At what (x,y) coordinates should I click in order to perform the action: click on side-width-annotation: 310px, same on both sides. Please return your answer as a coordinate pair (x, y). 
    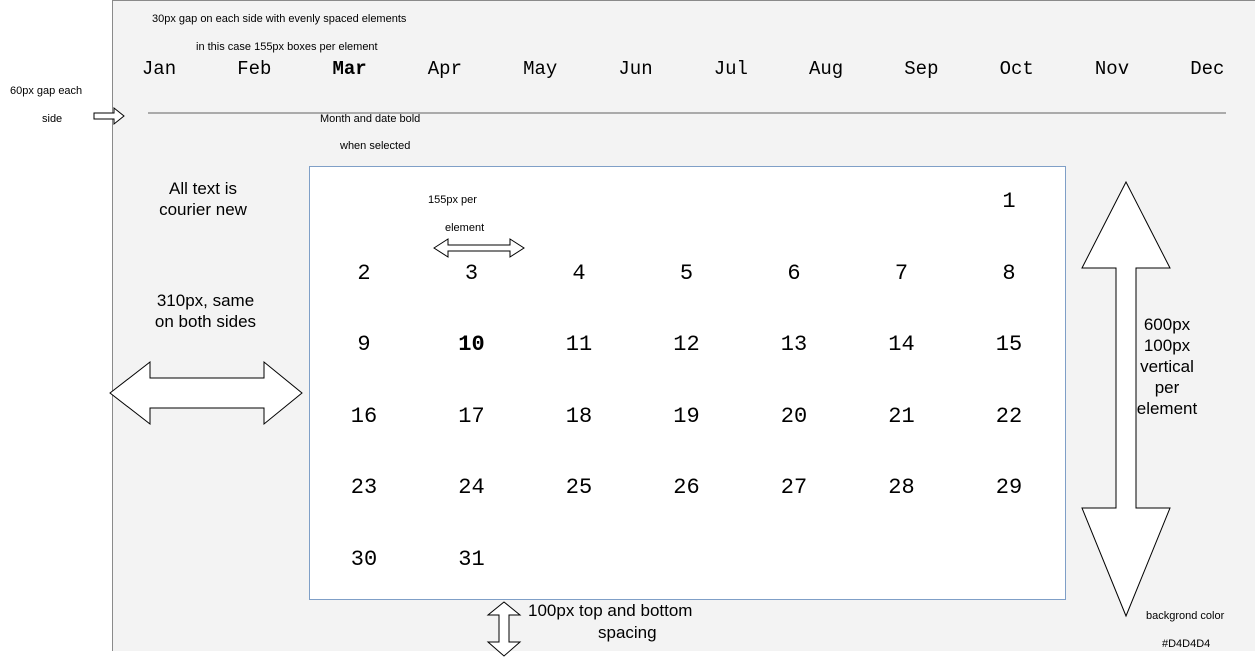
    Looking at the image, I should click on (205, 311).